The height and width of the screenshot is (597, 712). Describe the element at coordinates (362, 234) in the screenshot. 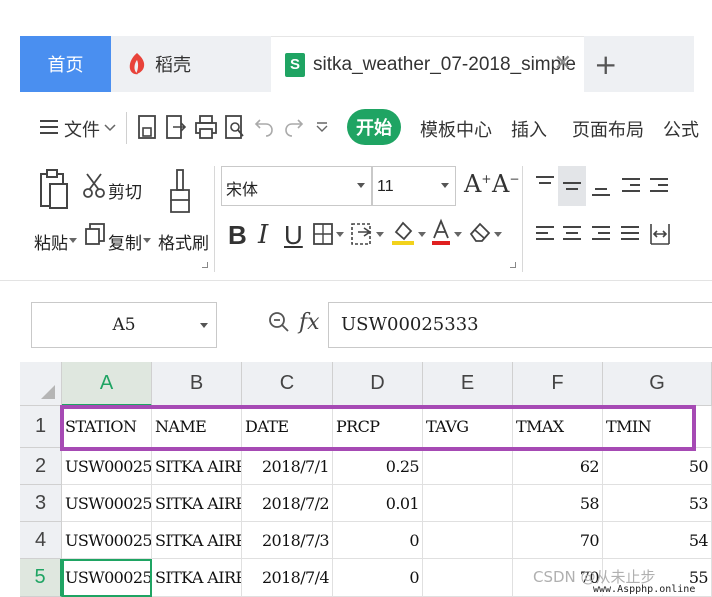

I see `cell-format-icon` at that location.